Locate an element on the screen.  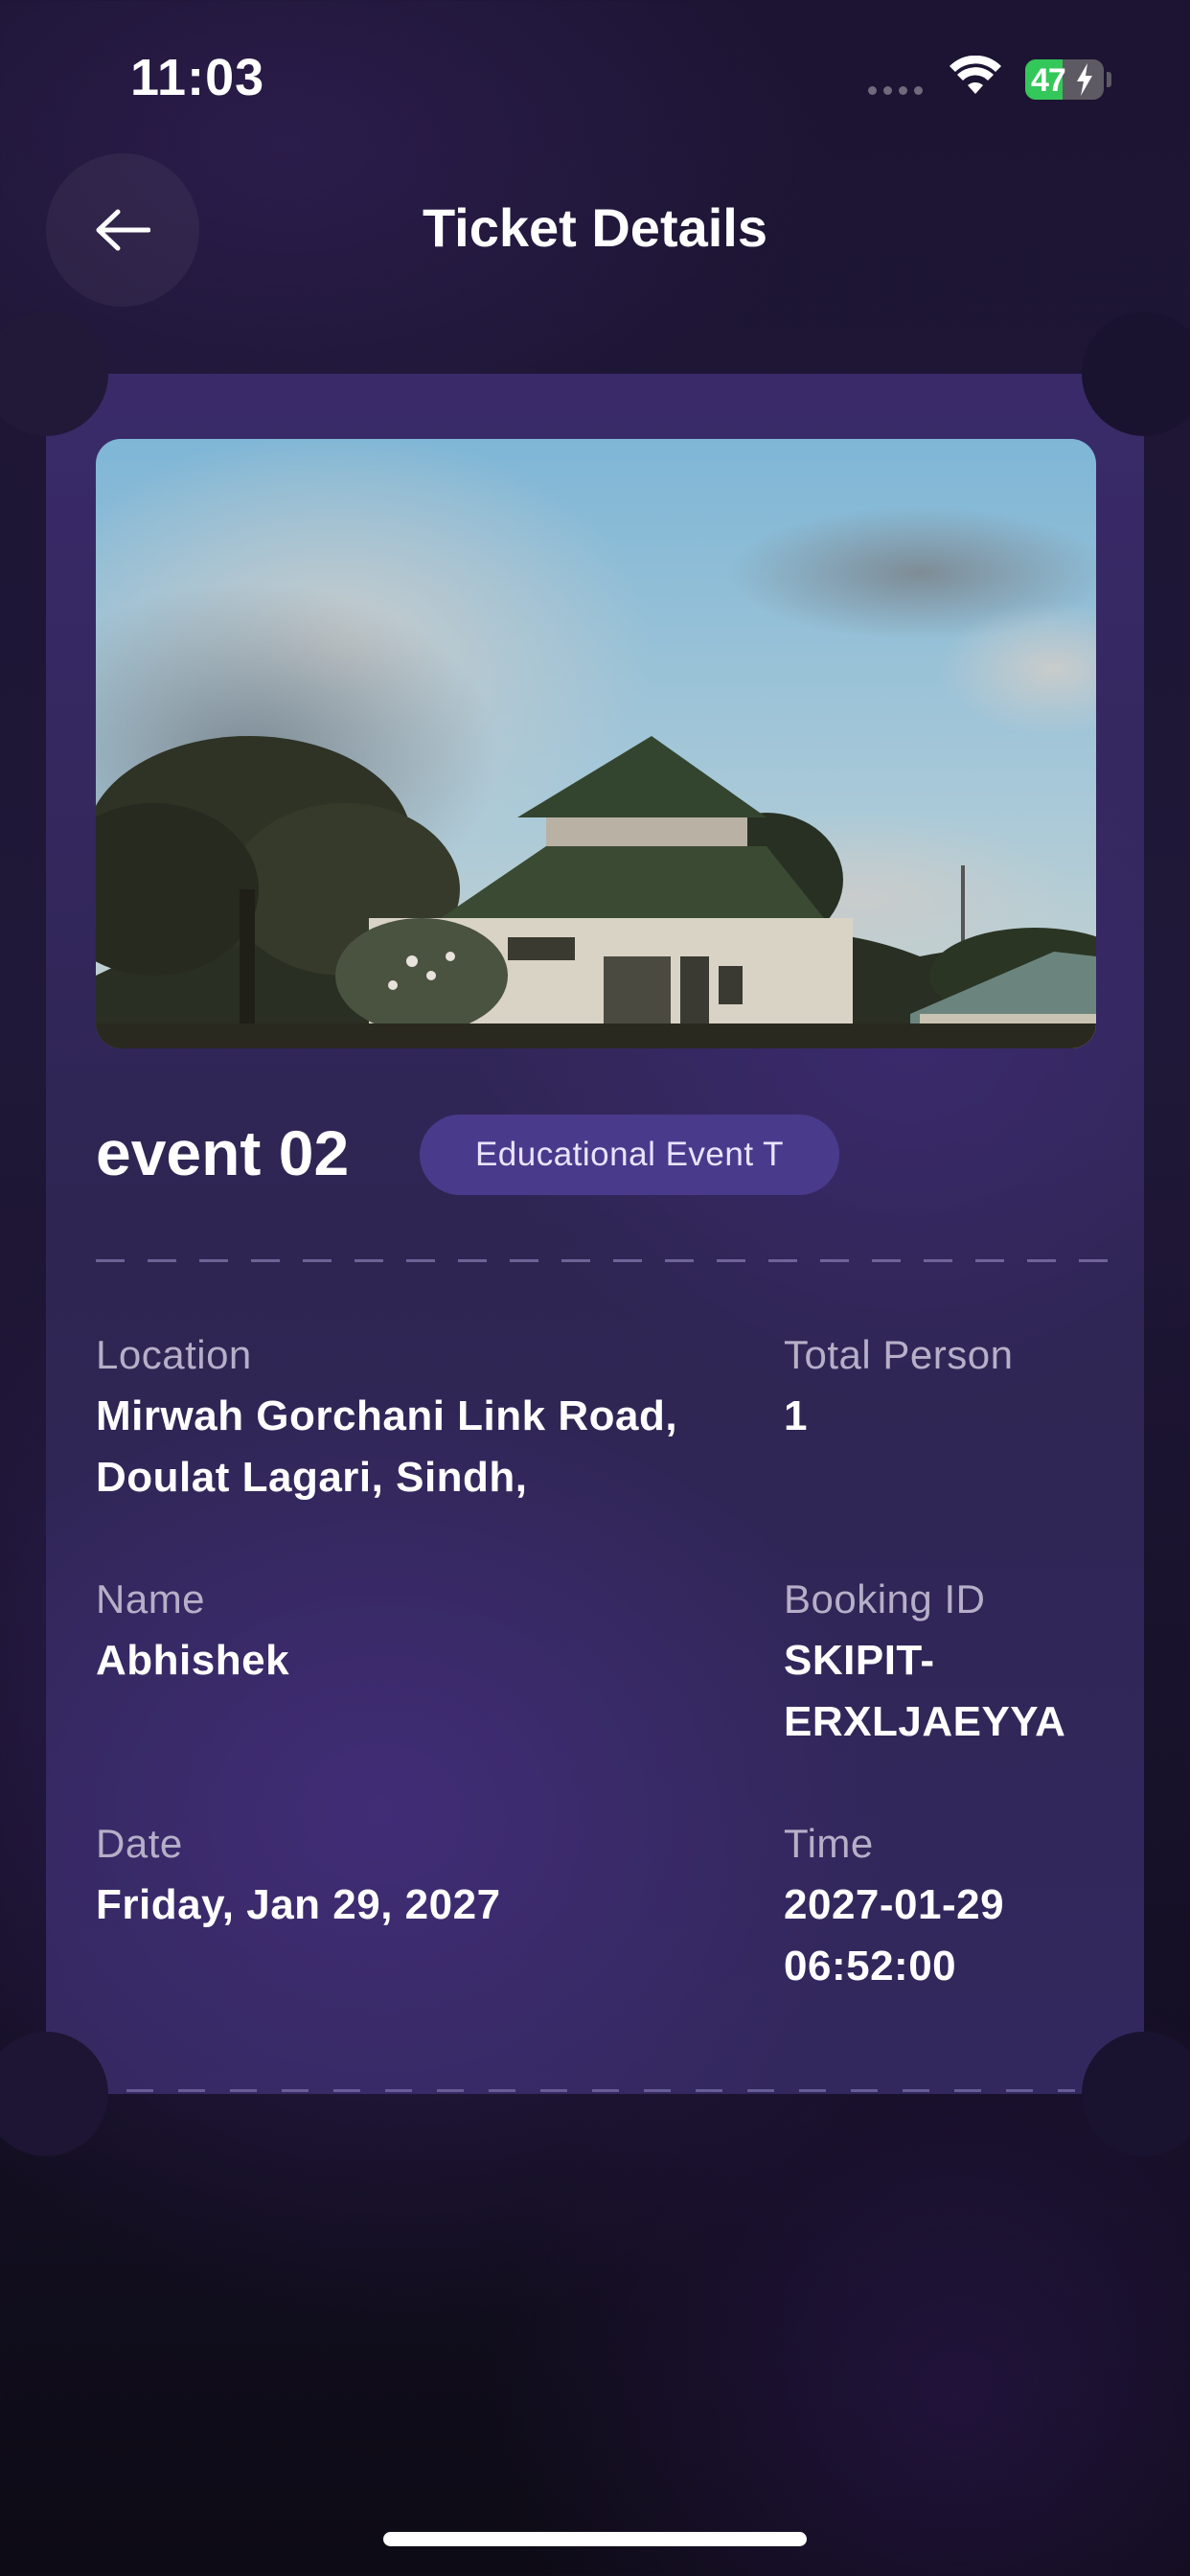
total-person-label: Total Person is located at coordinates (899, 1354).